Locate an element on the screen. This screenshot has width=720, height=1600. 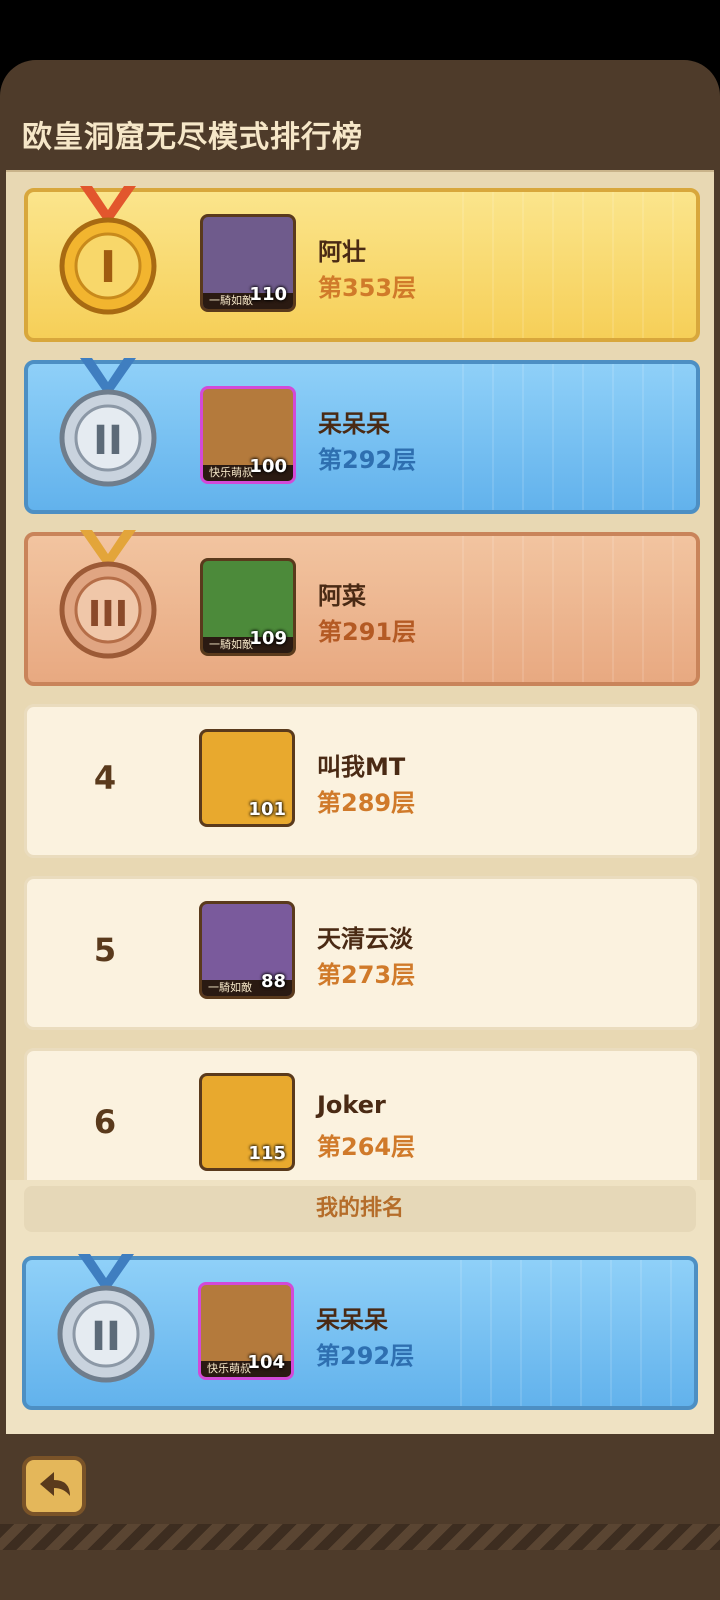
player-avatar: 快乐萌叔 100 is located at coordinates (248, 435).